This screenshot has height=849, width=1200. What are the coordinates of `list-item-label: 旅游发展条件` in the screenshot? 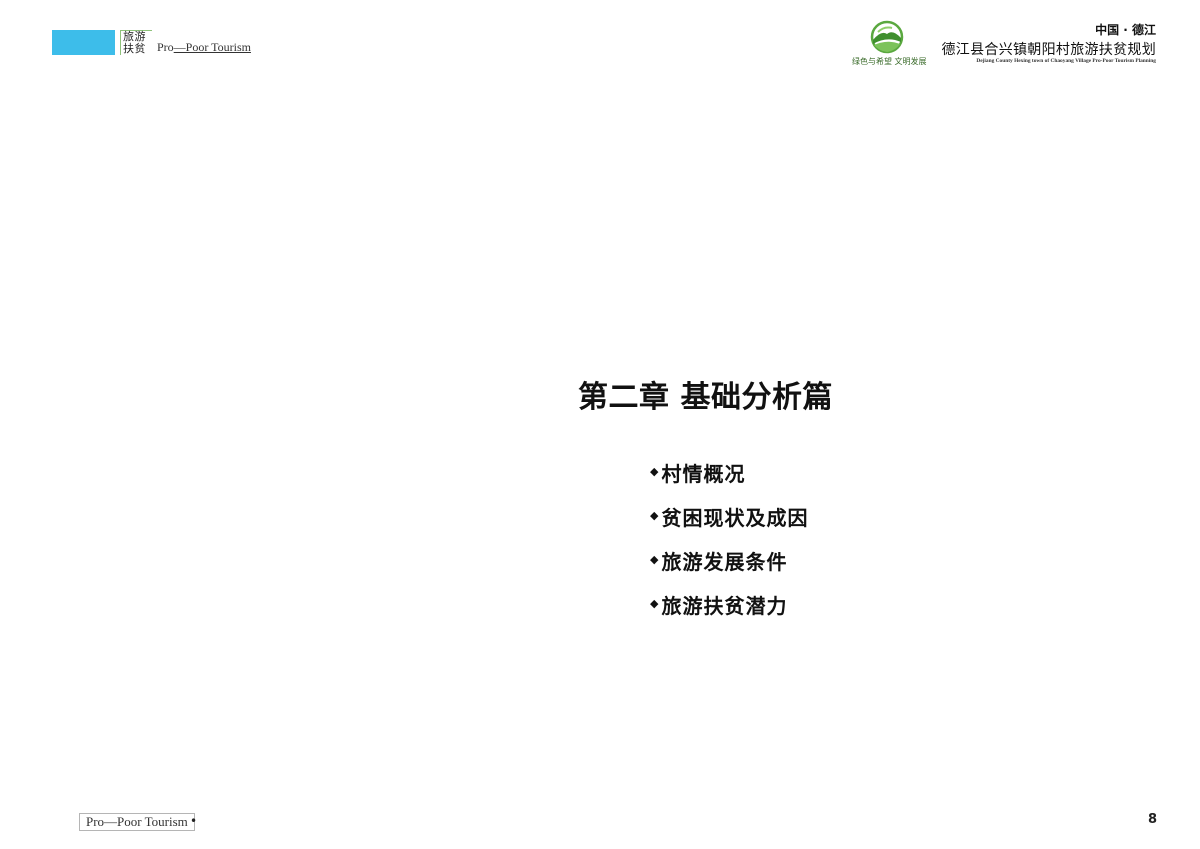 It's located at (724, 561).